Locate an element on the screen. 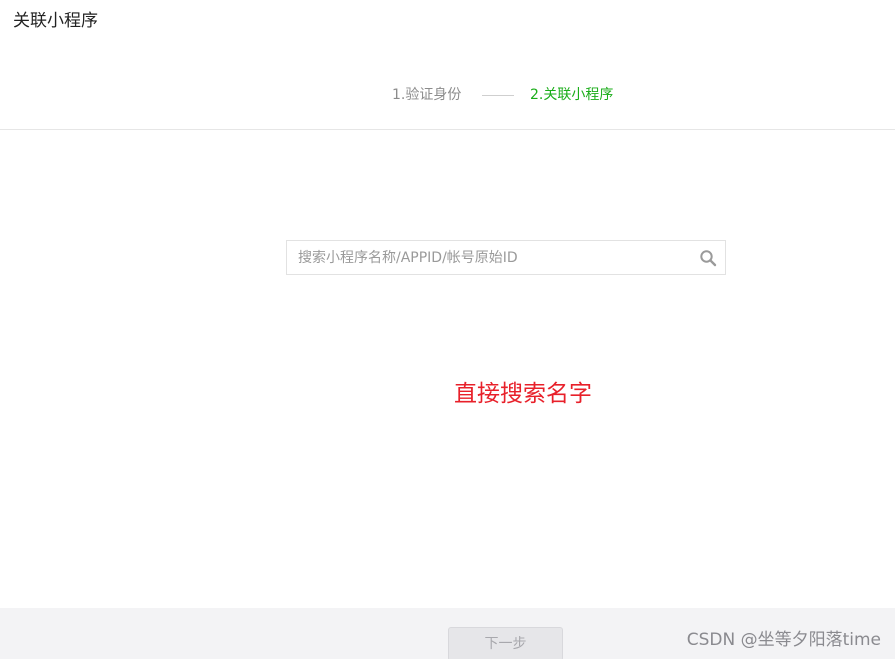  annotation-text: 直接搜索名字 is located at coordinates (523, 394).